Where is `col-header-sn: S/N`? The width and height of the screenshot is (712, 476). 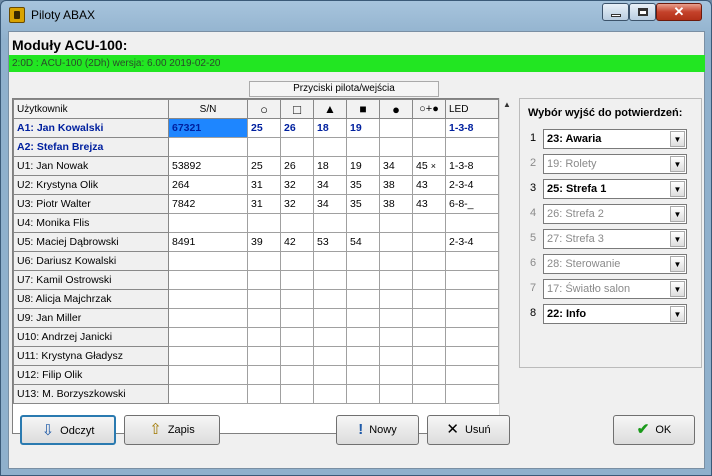
col-header-sn: S/N is located at coordinates (208, 109).